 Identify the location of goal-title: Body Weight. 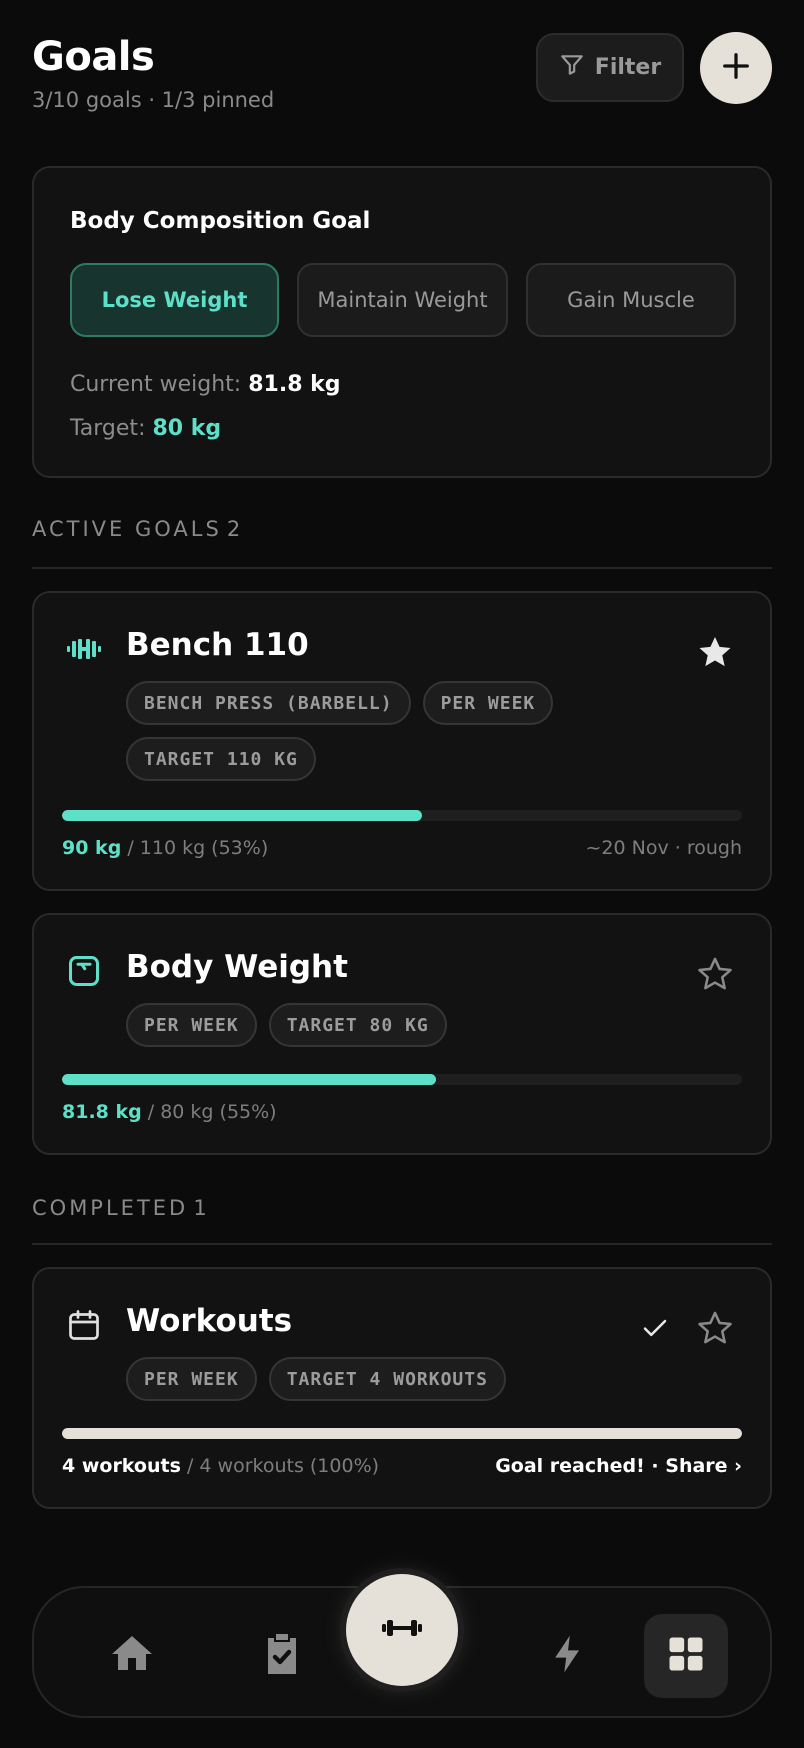
(237, 967).